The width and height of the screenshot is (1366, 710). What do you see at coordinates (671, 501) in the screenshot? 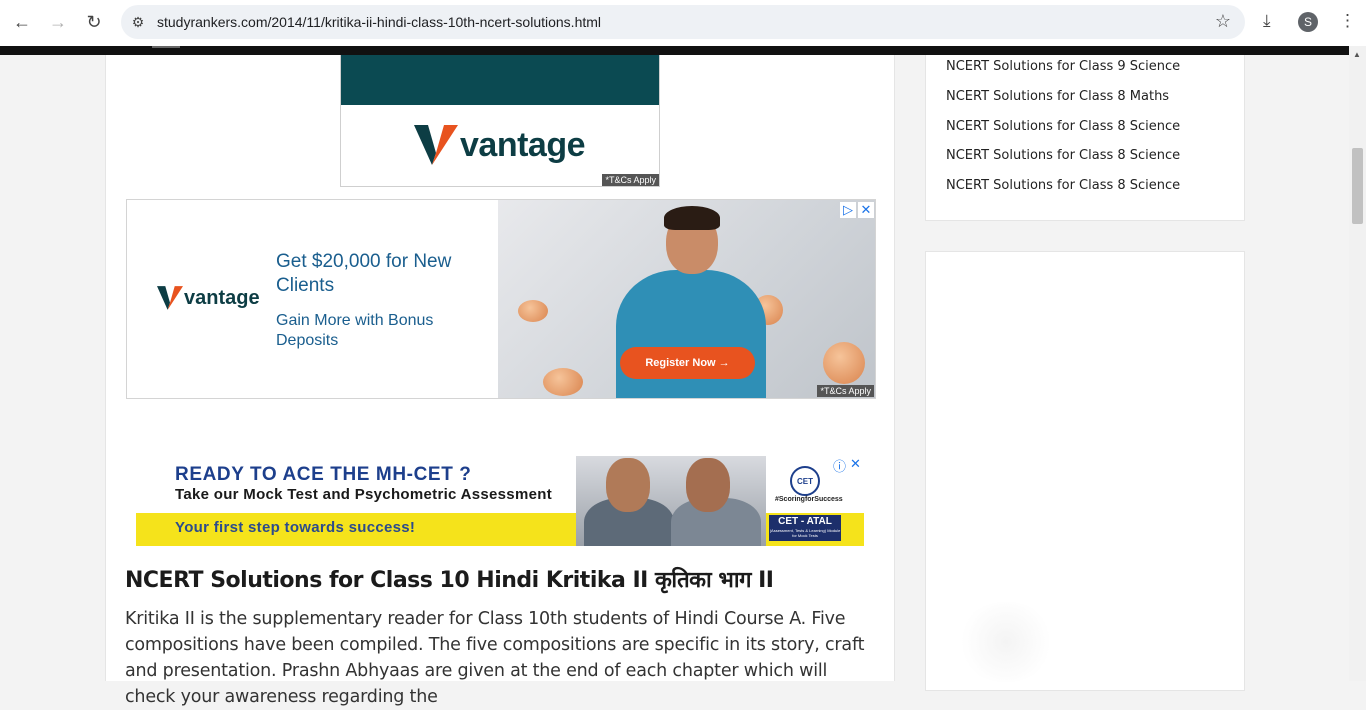
I see `students-photo` at bounding box center [671, 501].